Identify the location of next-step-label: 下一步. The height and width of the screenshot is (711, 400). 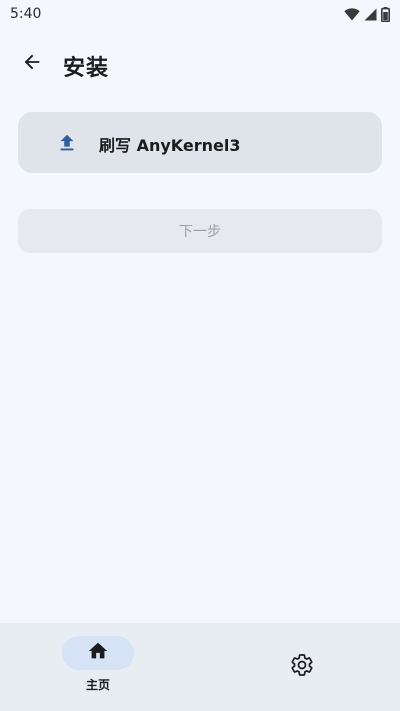
(200, 232).